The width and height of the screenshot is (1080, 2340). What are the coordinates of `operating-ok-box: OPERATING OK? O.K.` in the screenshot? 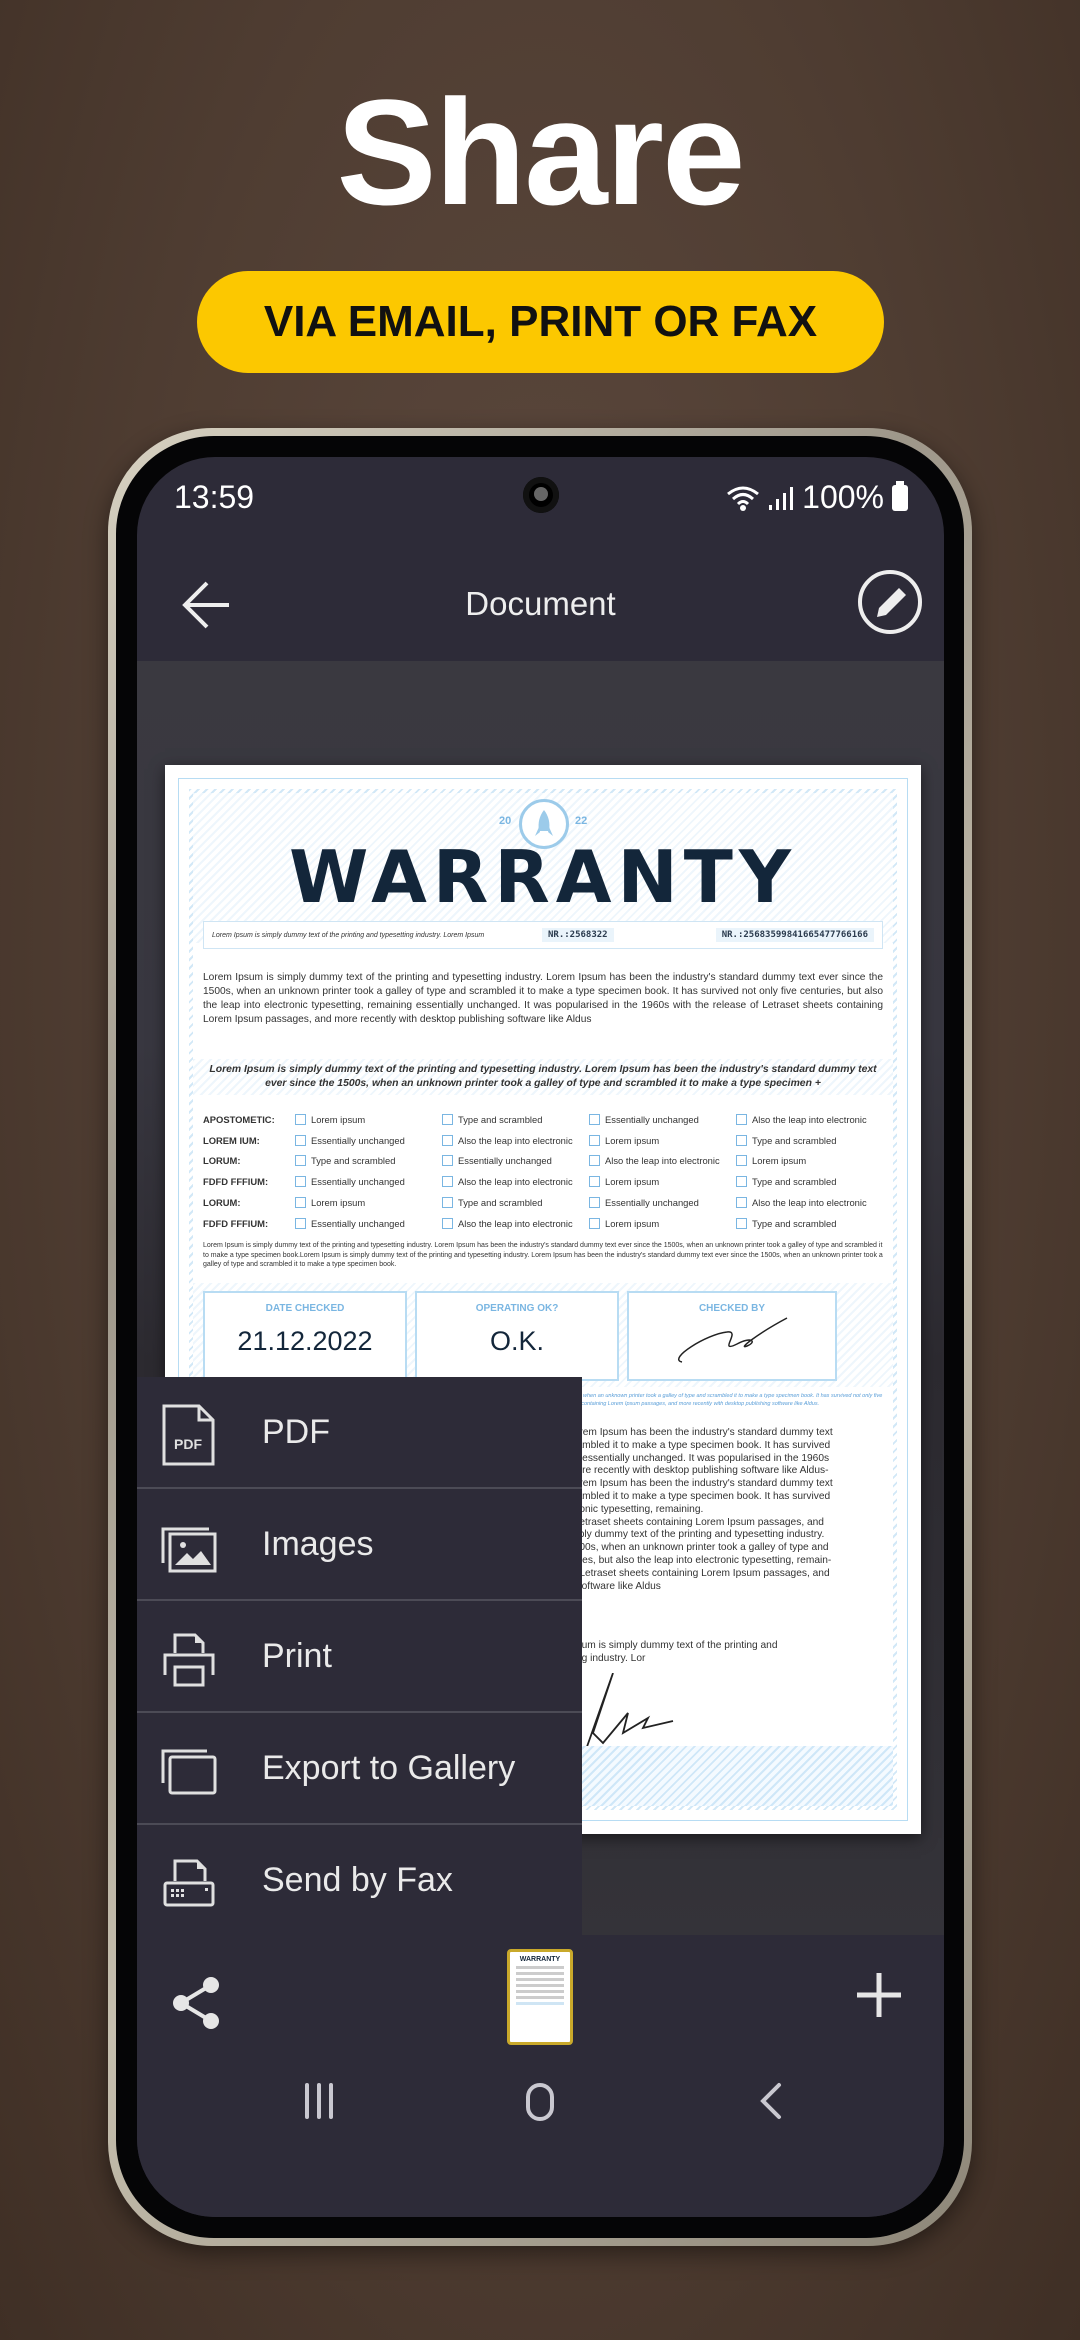 It's located at (517, 1336).